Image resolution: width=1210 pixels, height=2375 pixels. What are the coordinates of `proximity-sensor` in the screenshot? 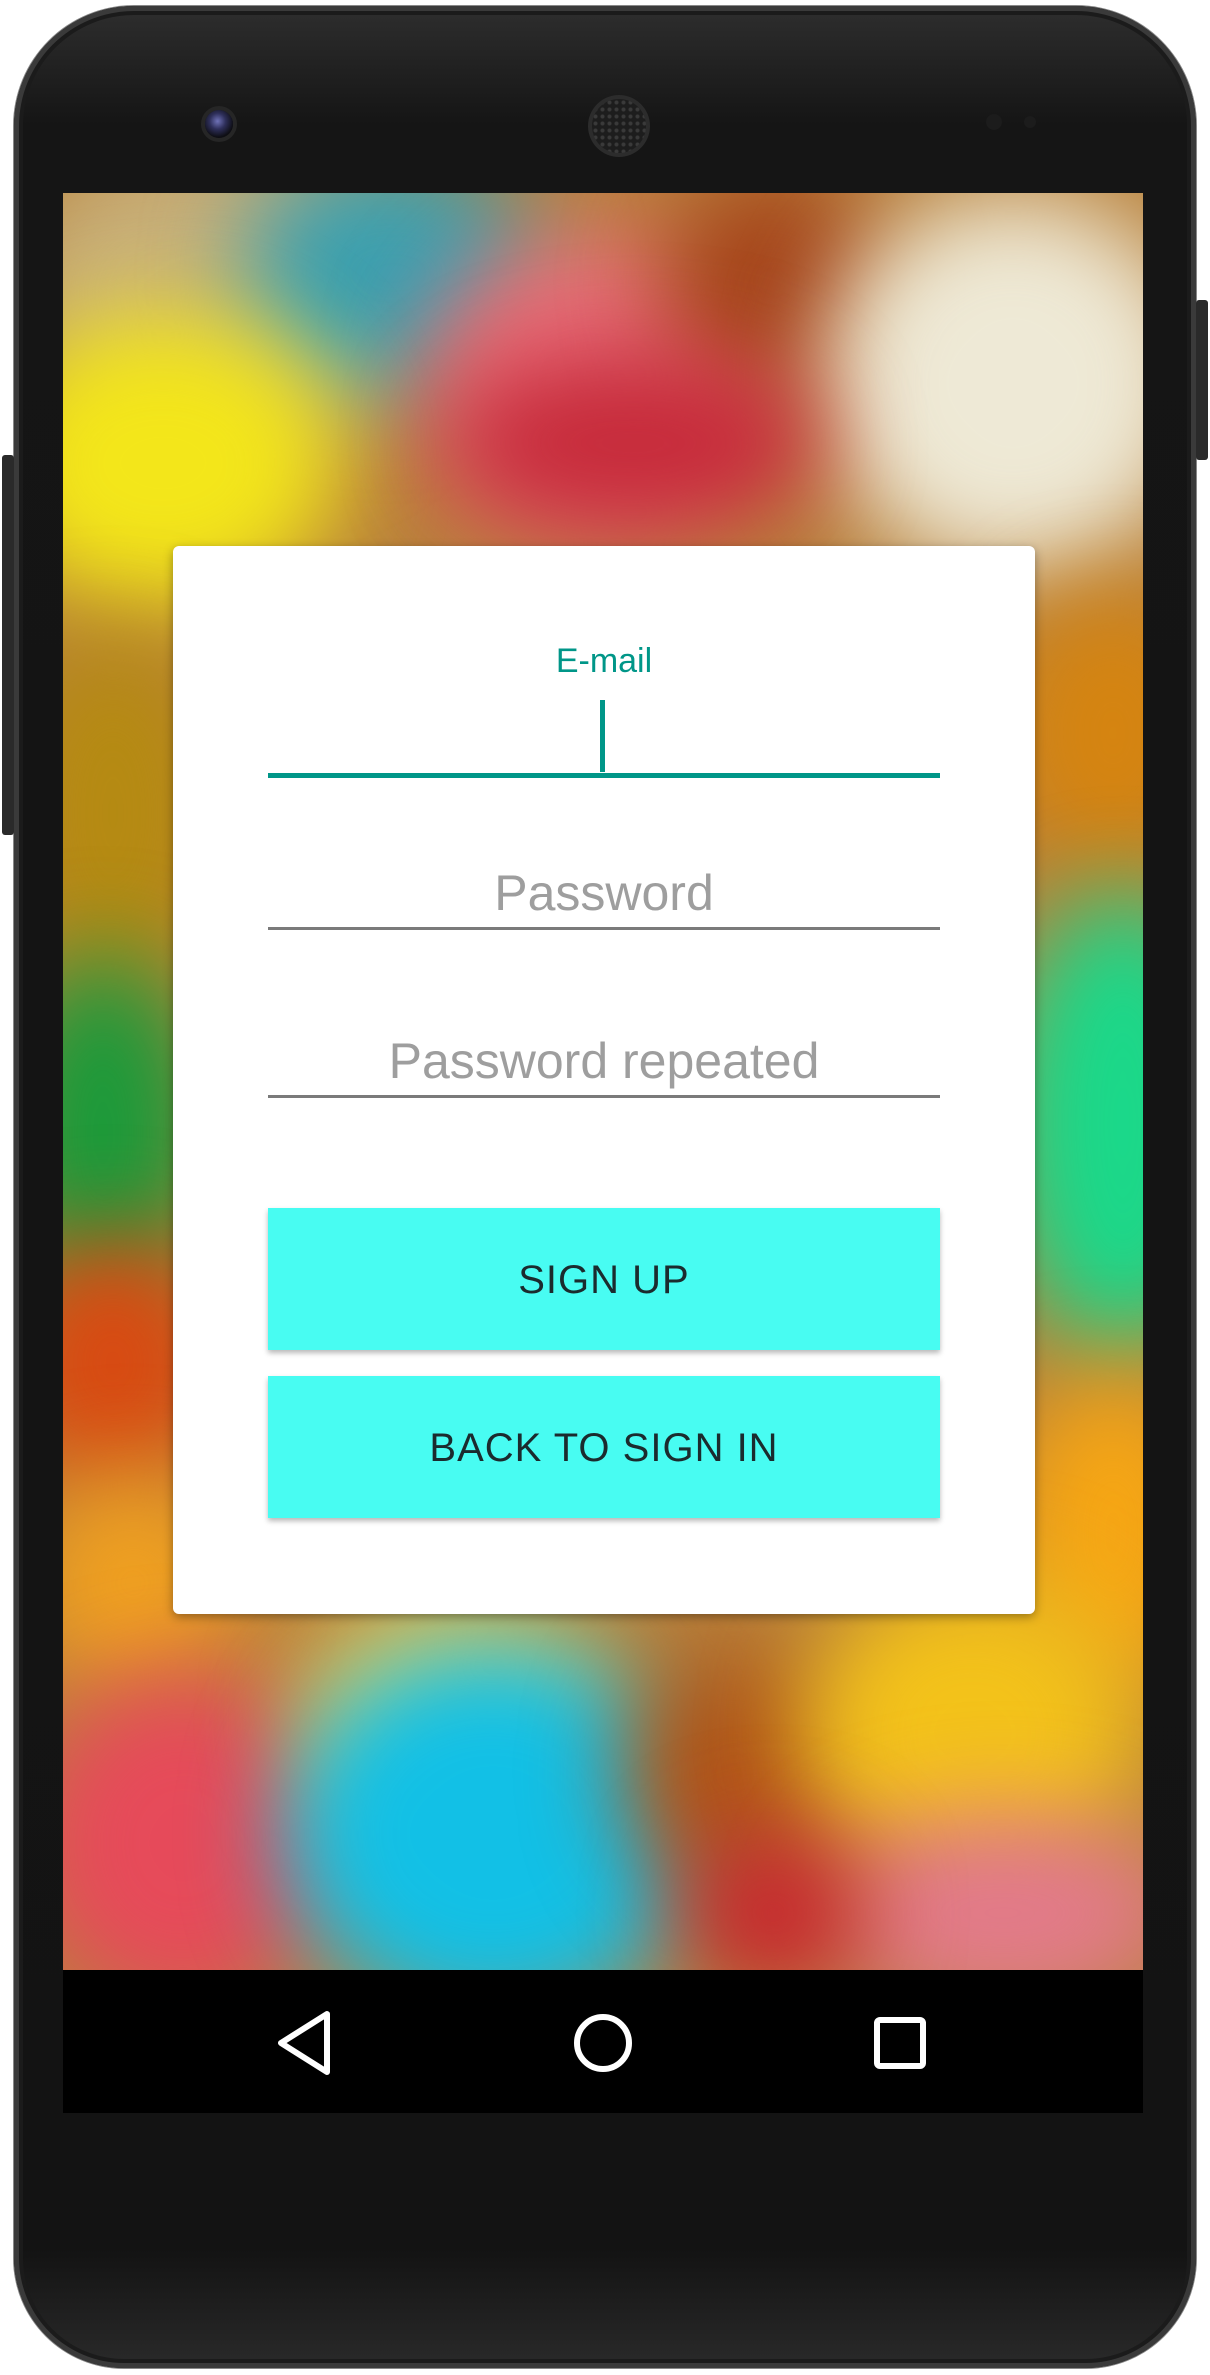 It's located at (994, 122).